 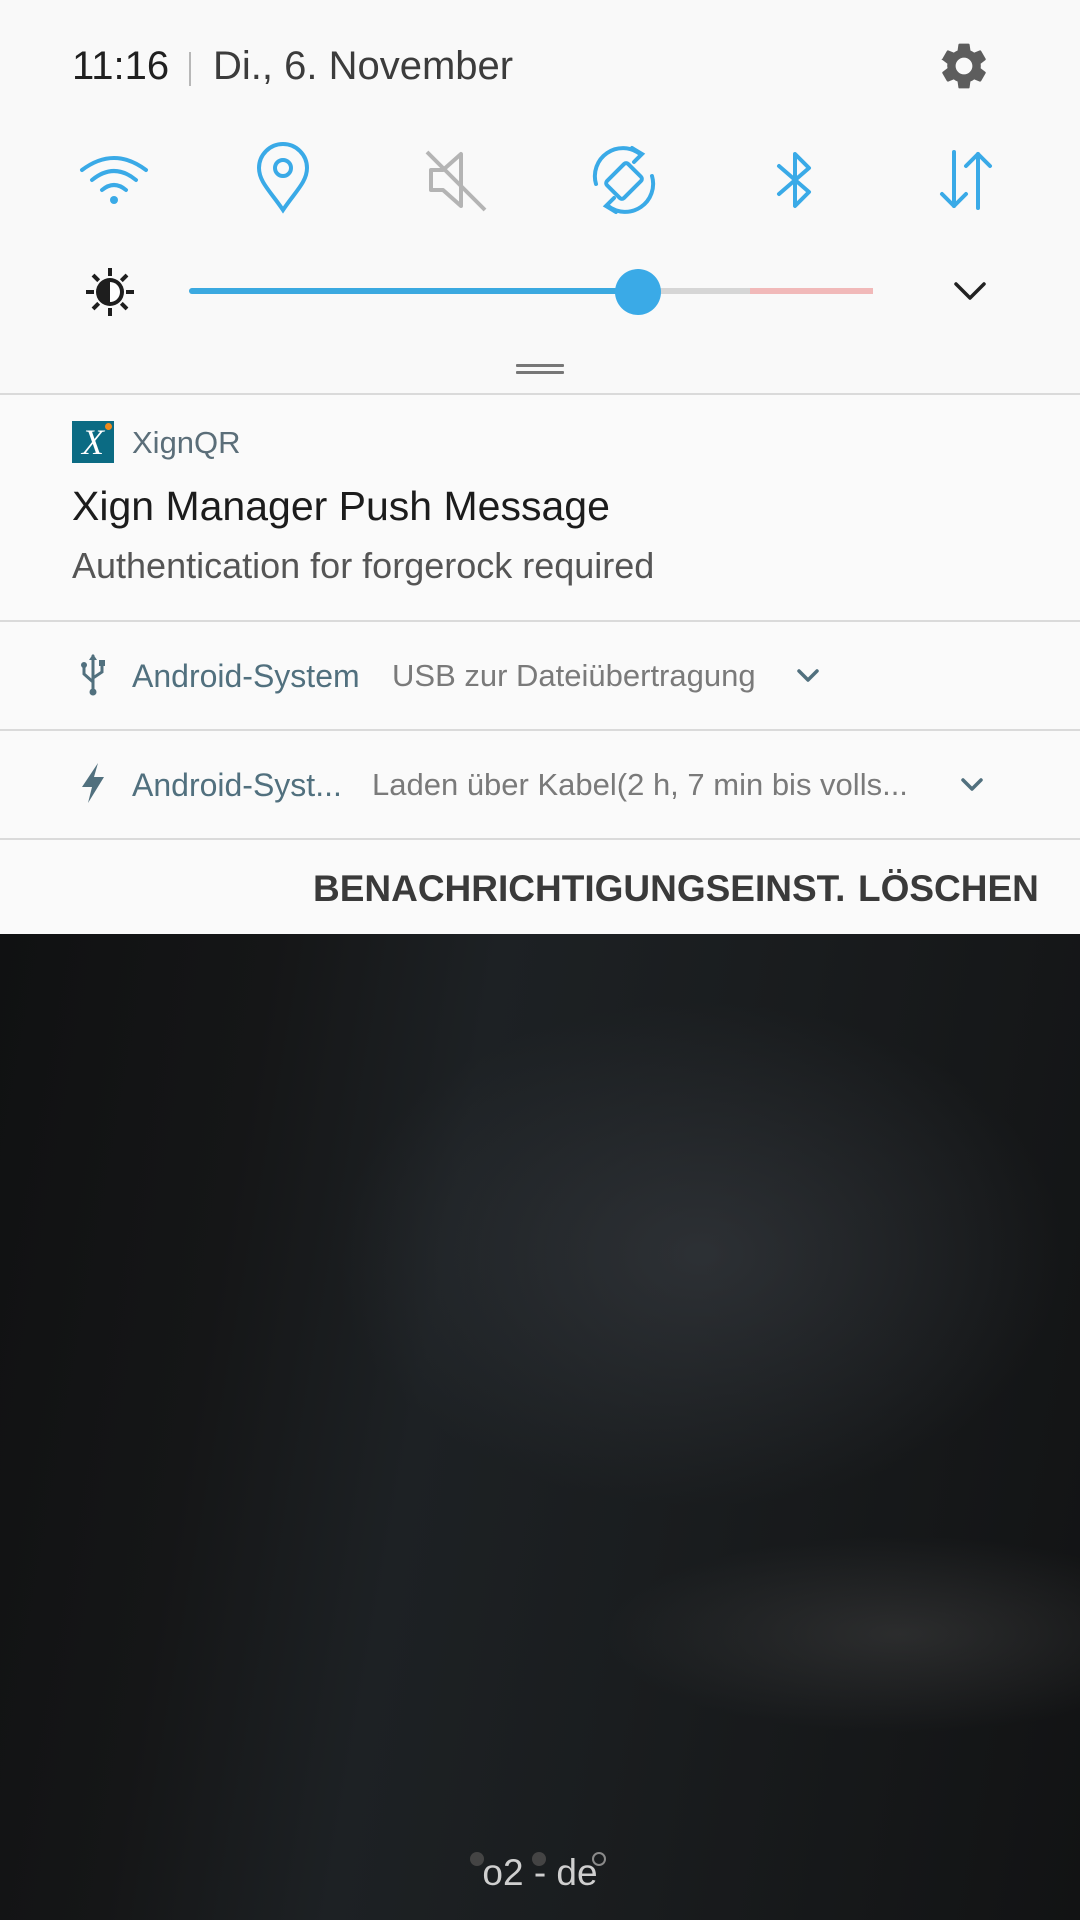 I want to click on carrier-label: o2 - de, so click(x=540, y=1872).